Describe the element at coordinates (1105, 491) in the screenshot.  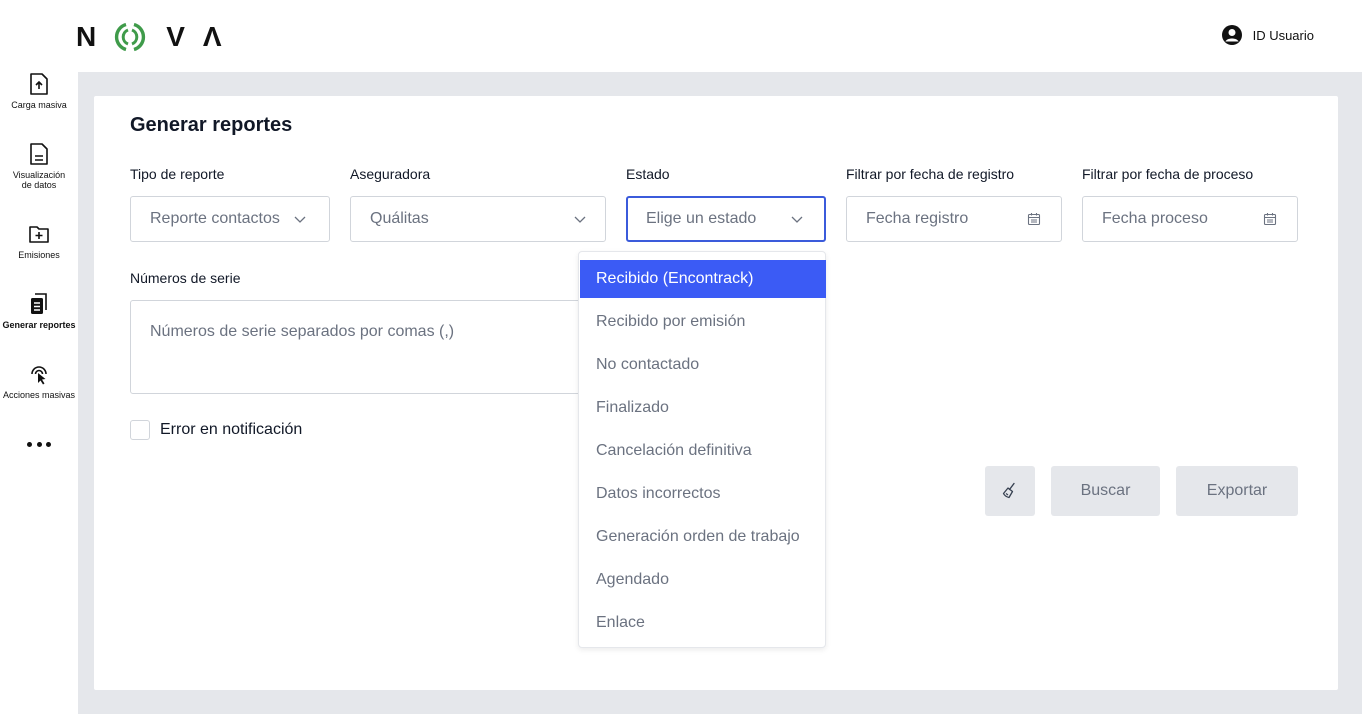
I see `search-button: Buscar` at that location.